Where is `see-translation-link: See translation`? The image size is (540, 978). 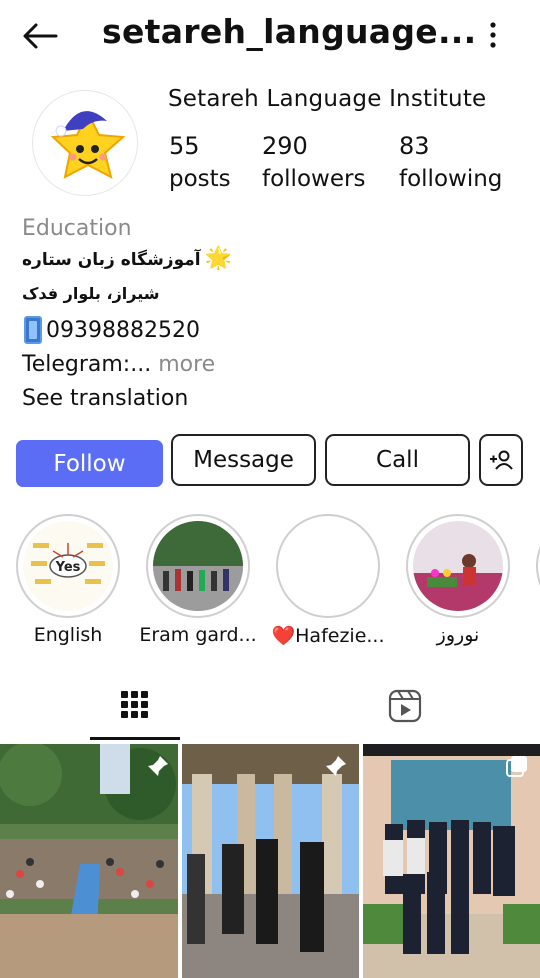 see-translation-link: See translation is located at coordinates (105, 398).